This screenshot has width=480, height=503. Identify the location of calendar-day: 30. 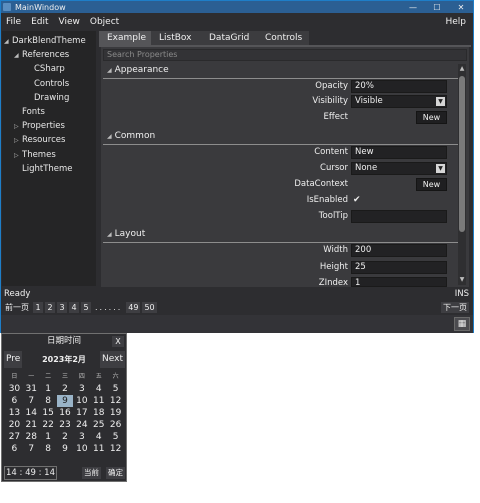
(14, 389).